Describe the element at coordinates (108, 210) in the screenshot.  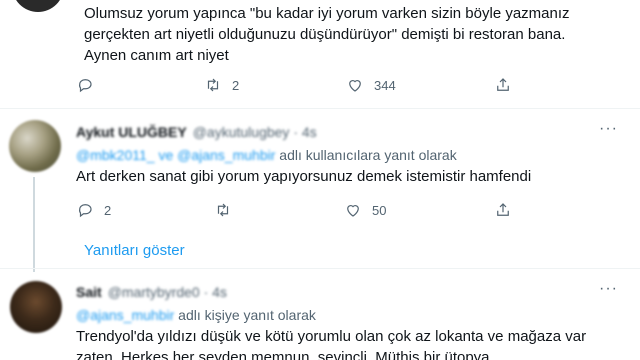
I see `reply-count: 2` at that location.